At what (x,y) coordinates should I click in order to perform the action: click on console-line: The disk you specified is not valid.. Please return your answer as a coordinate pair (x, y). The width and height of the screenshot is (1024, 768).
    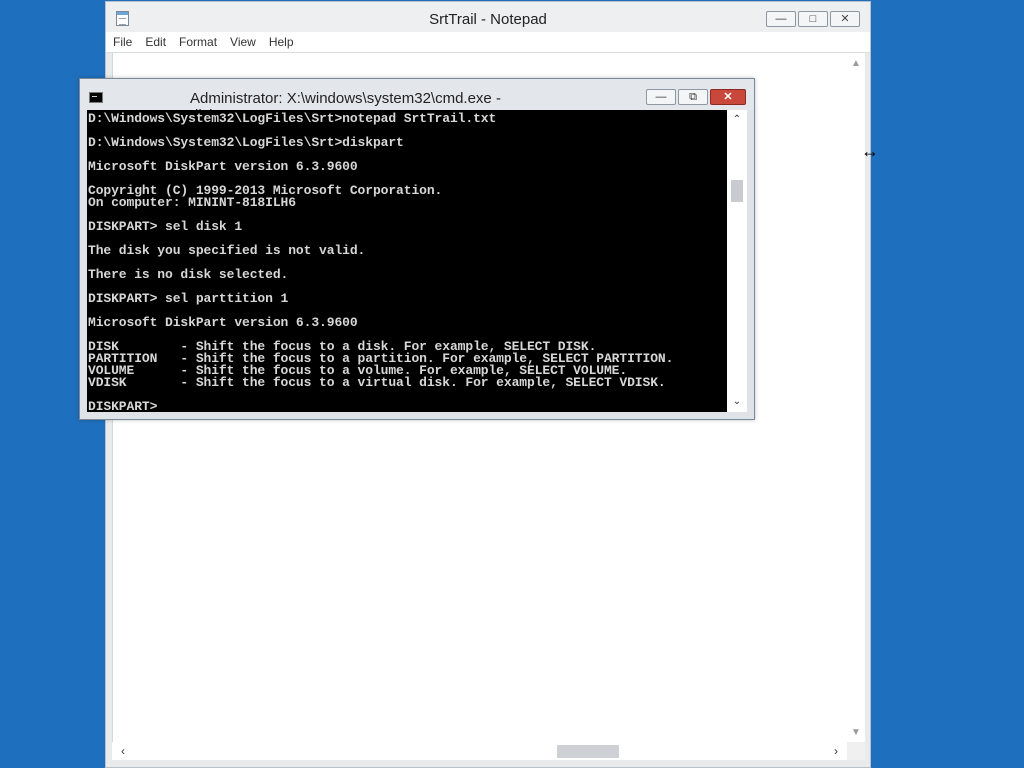
    Looking at the image, I should click on (227, 250).